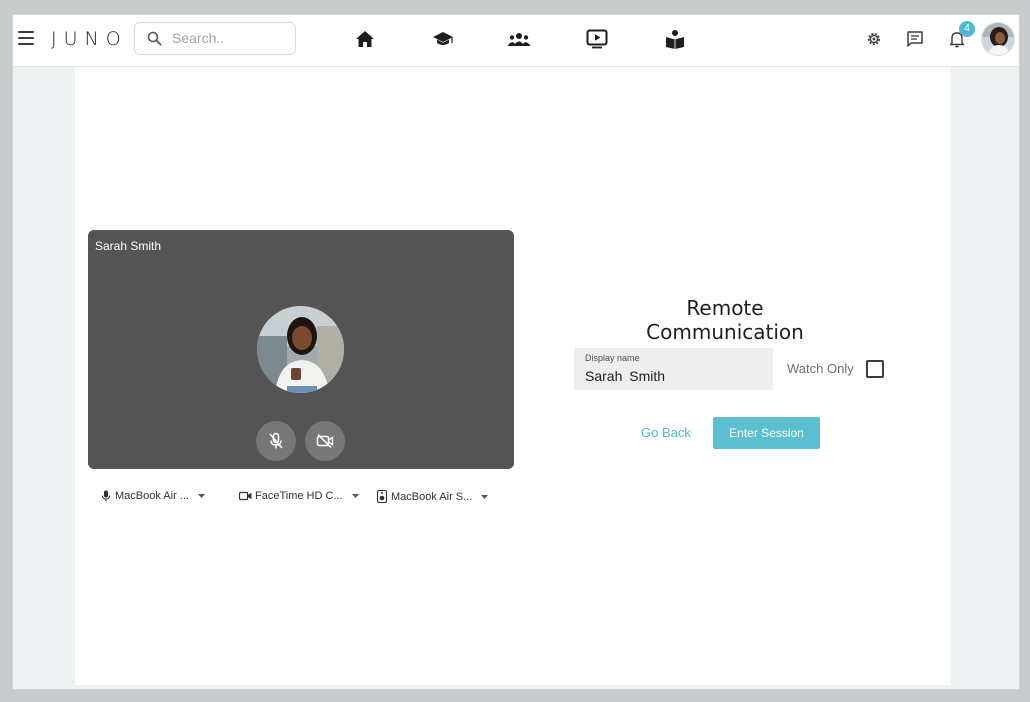  Describe the element at coordinates (154, 38) in the screenshot. I see `search-icon` at that location.